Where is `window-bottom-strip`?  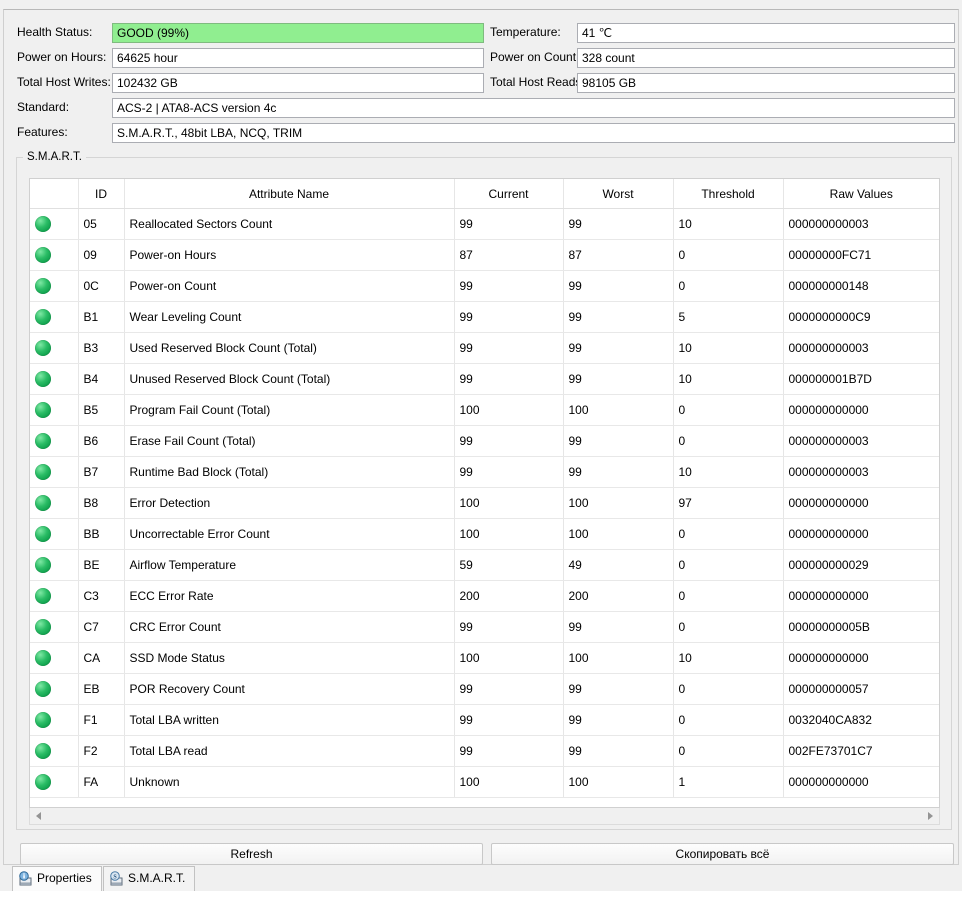
window-bottom-strip is located at coordinates (481, 902).